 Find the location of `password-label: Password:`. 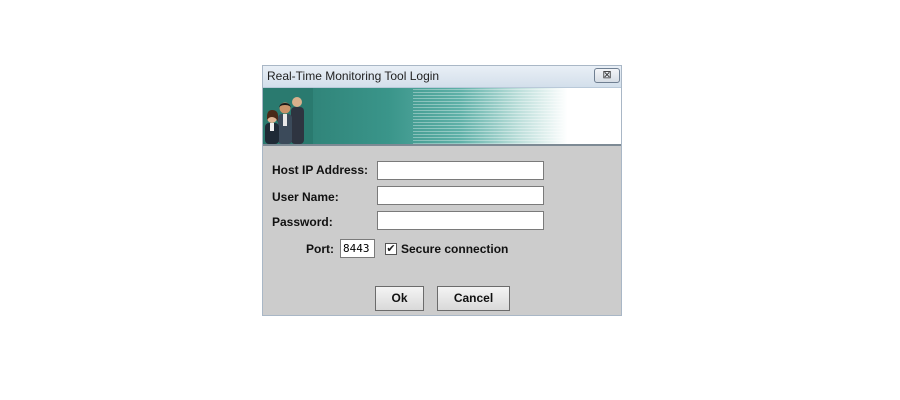

password-label: Password: is located at coordinates (302, 222).